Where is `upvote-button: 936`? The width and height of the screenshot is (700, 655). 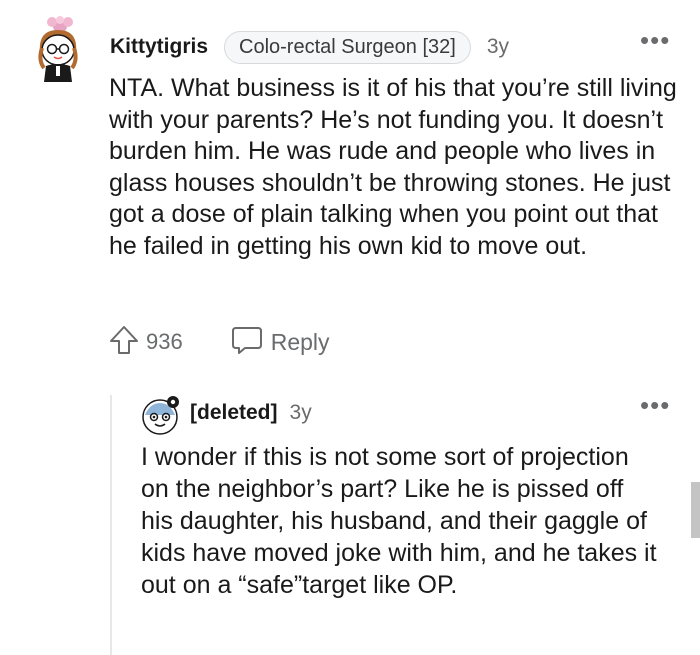
upvote-button: 936 is located at coordinates (145, 342).